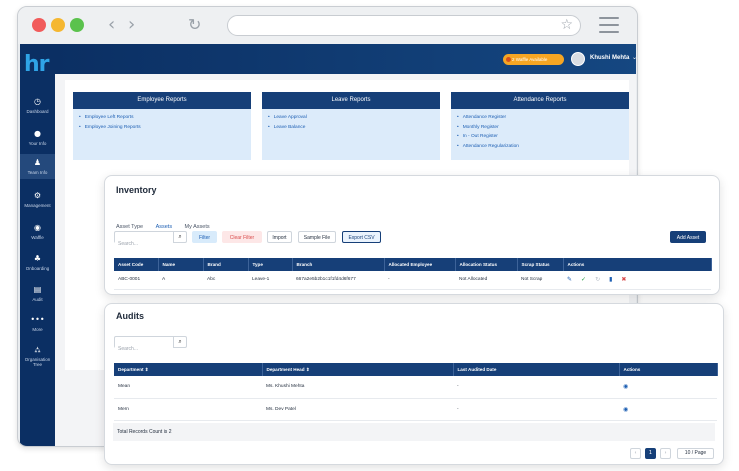 The height and width of the screenshot is (471, 739). I want to click on card-title: Employee Reports, so click(162, 100).